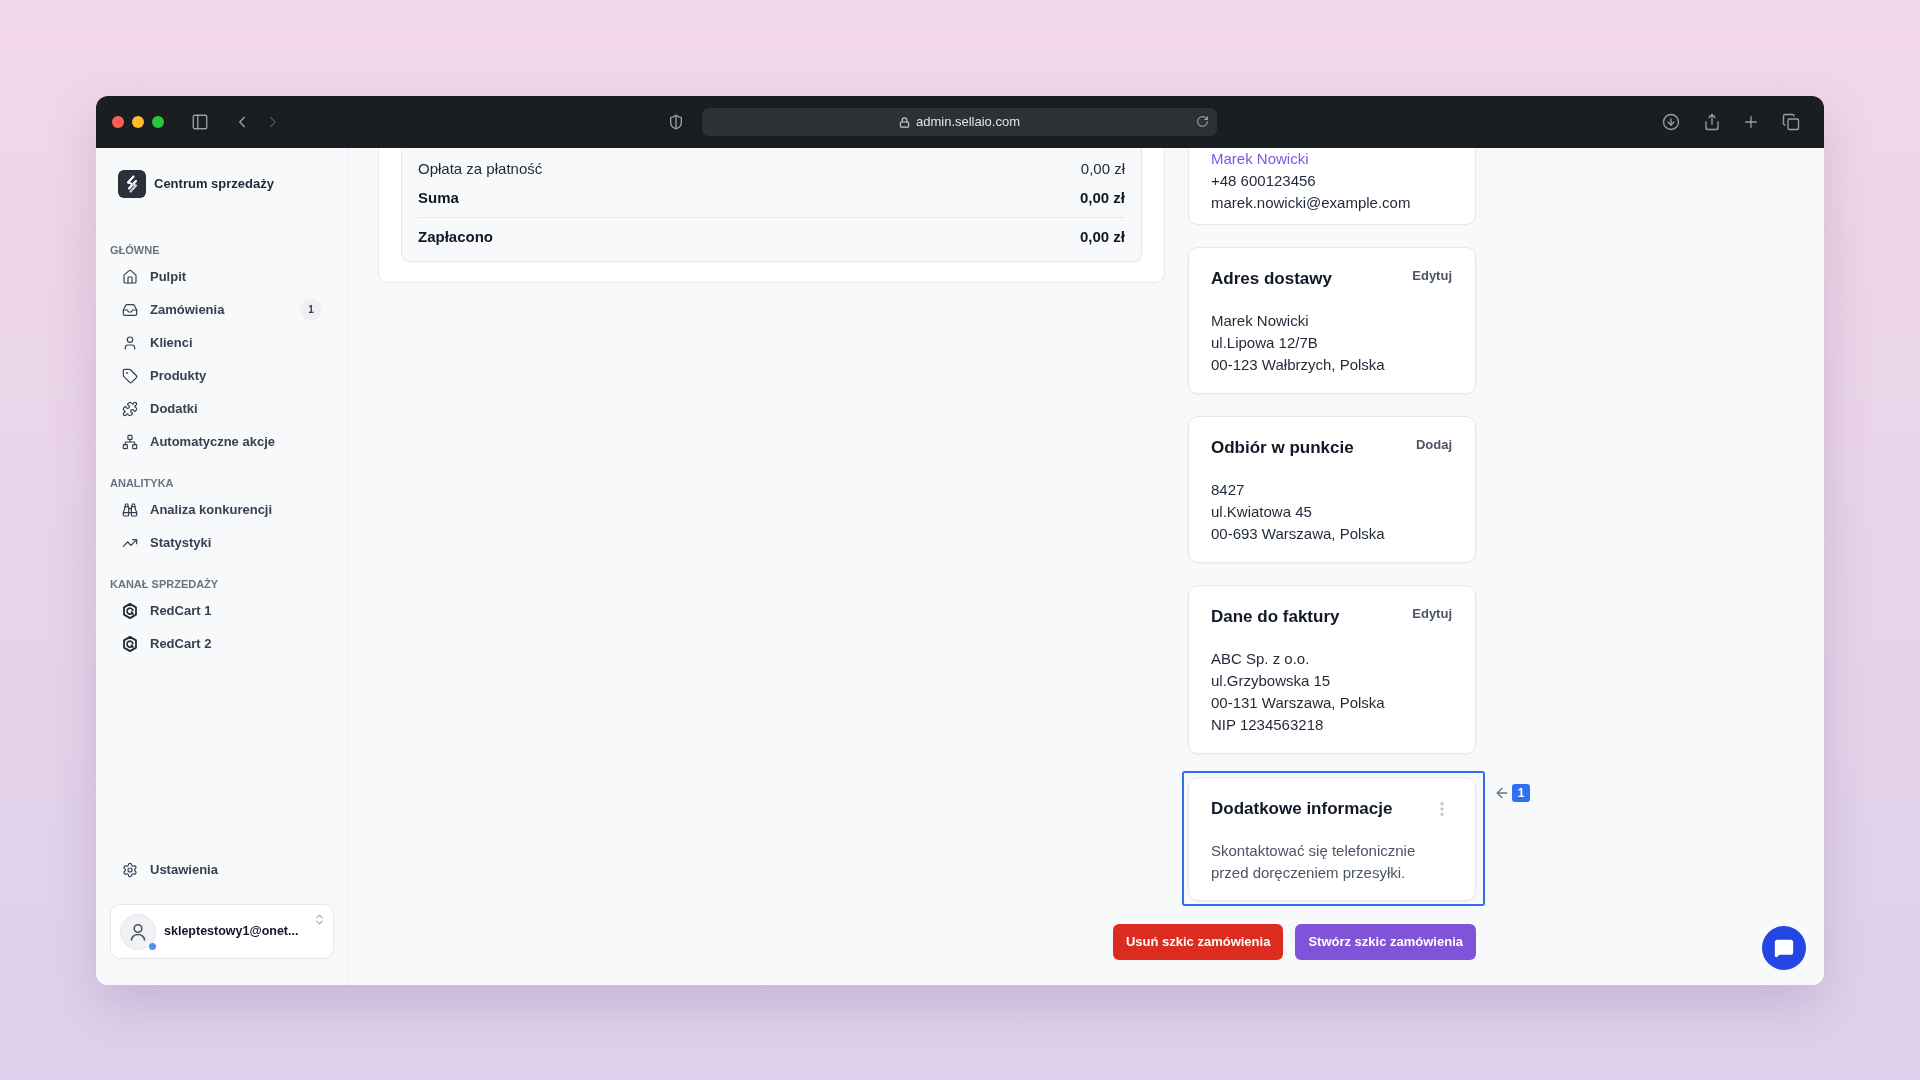 The width and height of the screenshot is (1920, 1080). What do you see at coordinates (222, 509) in the screenshot?
I see `sidebar-item: Analiza konkurencji` at bounding box center [222, 509].